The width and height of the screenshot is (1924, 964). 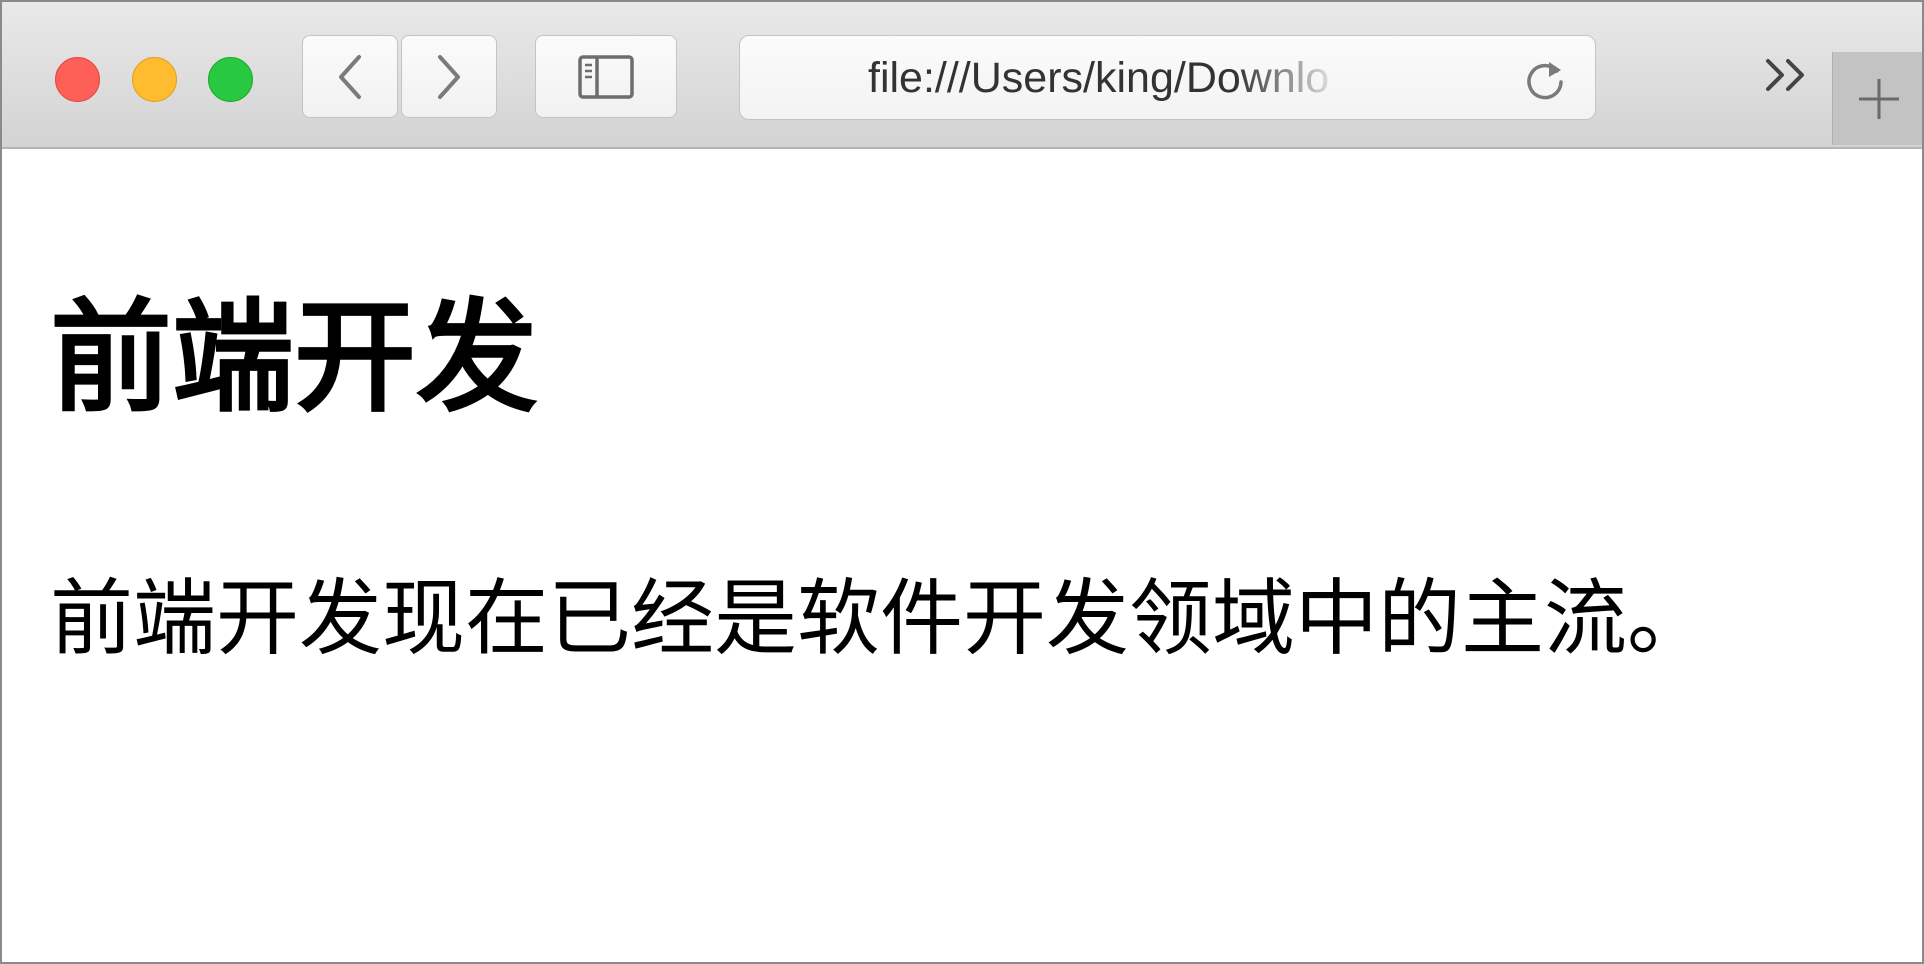 What do you see at coordinates (230, 79) in the screenshot?
I see `maximize-window-button` at bounding box center [230, 79].